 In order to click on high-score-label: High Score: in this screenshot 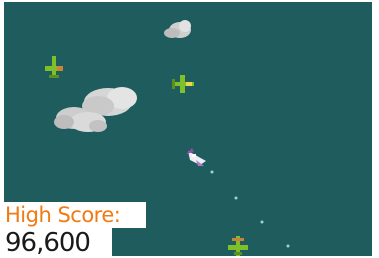, I will do `click(63, 215)`.